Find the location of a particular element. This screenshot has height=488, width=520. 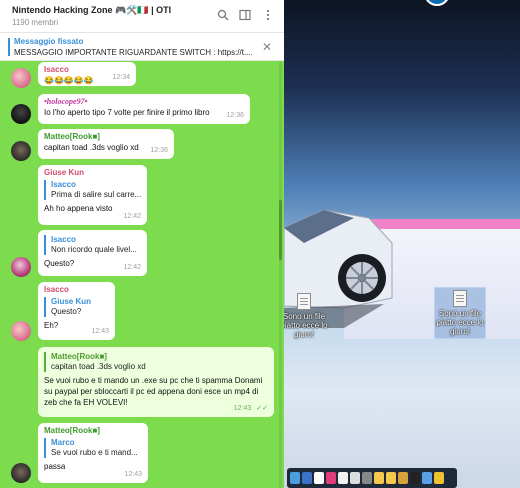

desktop-file-label-2: Sono un file piatto ecce lo giuro! is located at coordinates (460, 322).